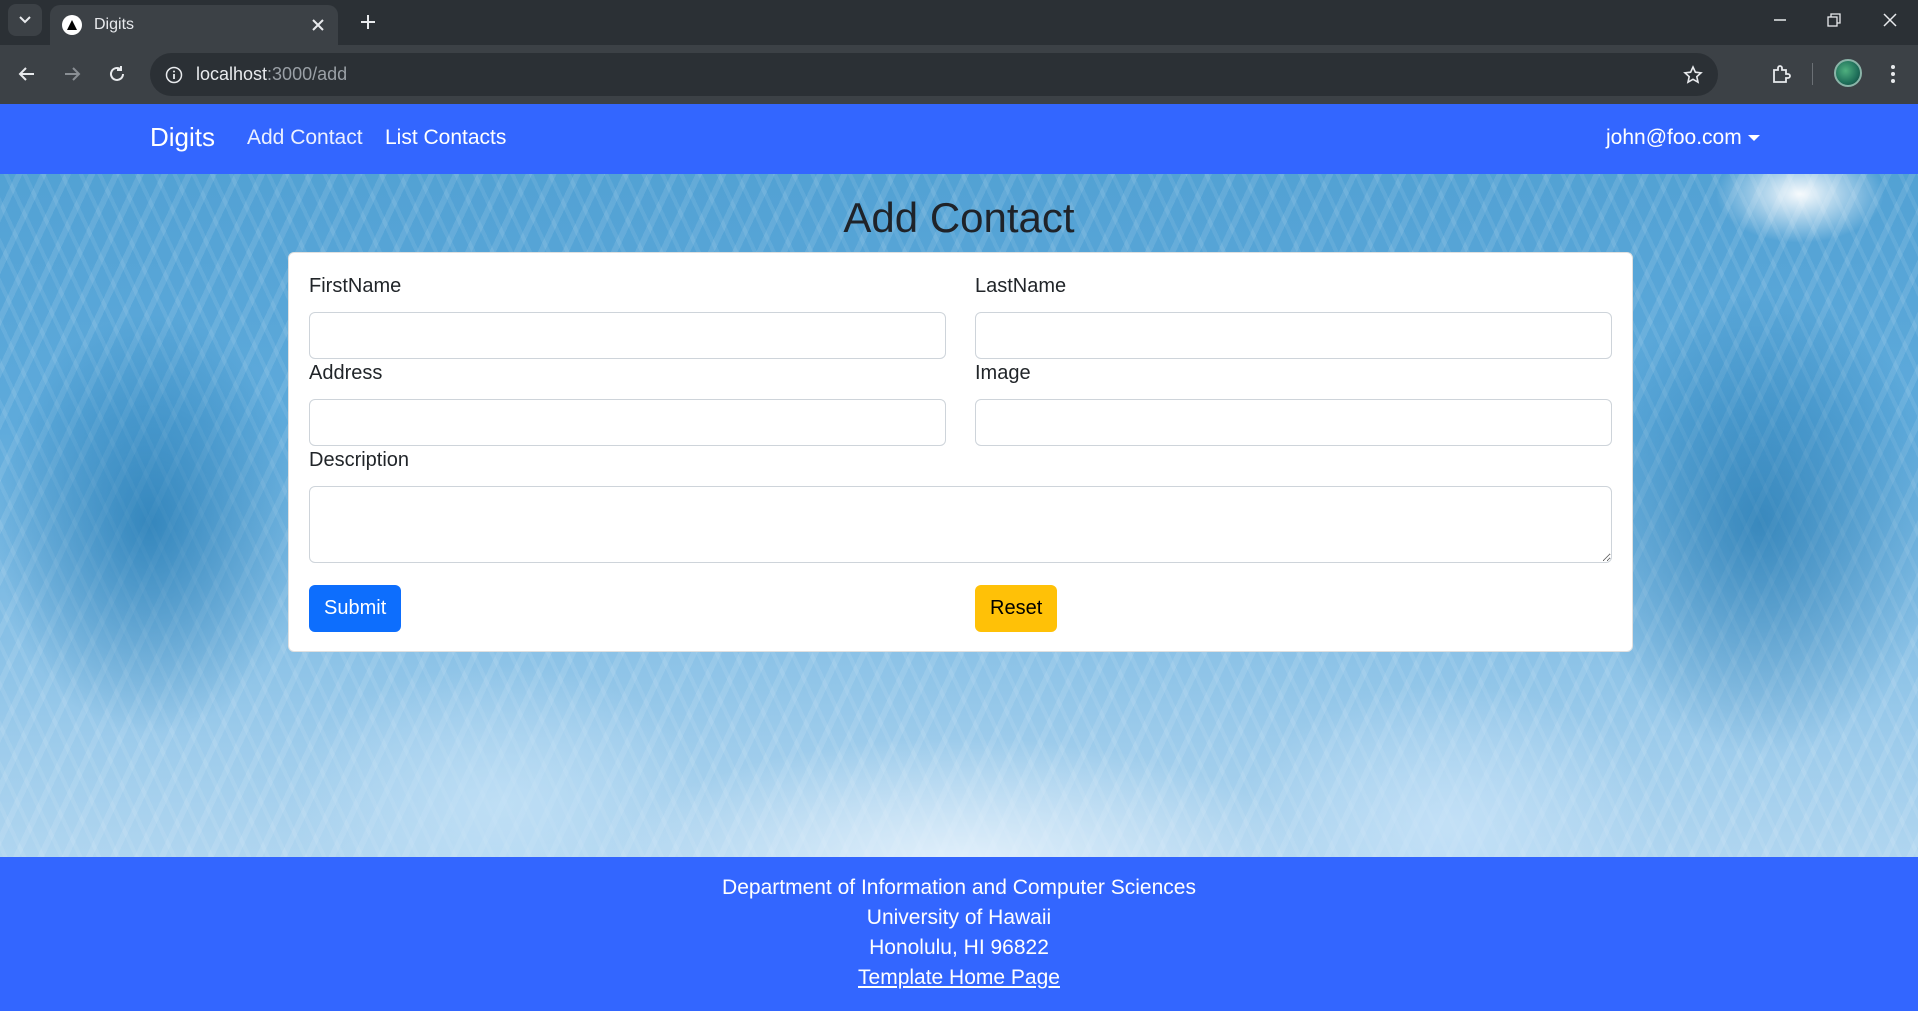 This screenshot has width=1918, height=1011. What do you see at coordinates (194, 25) in the screenshot?
I see `browser-tab: Digits` at bounding box center [194, 25].